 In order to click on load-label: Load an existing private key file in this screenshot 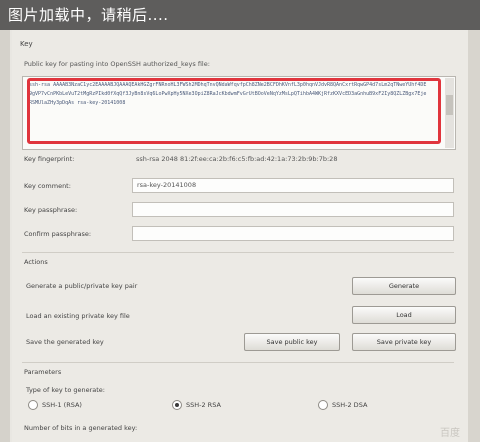, I will do `click(78, 316)`.